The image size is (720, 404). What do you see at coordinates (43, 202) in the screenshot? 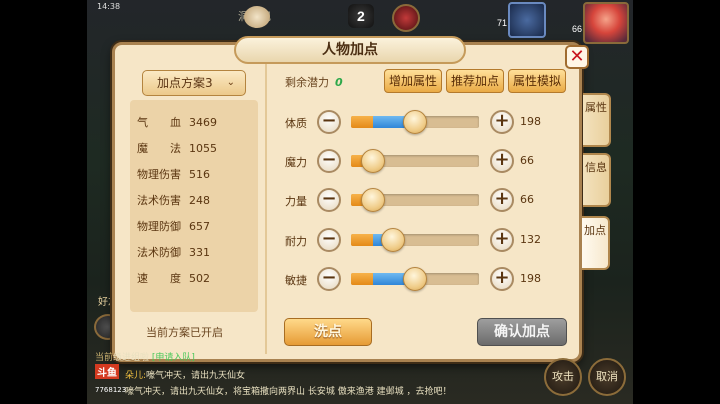
I see `letterbox-left` at bounding box center [43, 202].